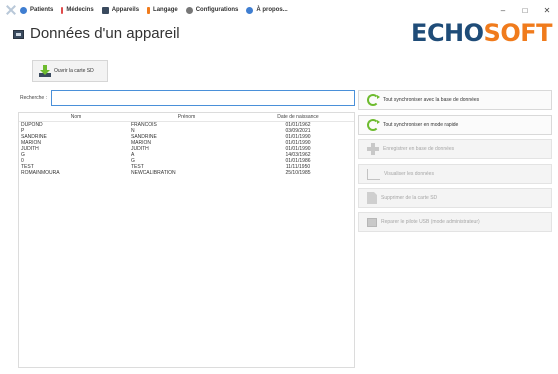  Describe the element at coordinates (125, 10) in the screenshot. I see `menu-appareils-label: Appareils` at that location.